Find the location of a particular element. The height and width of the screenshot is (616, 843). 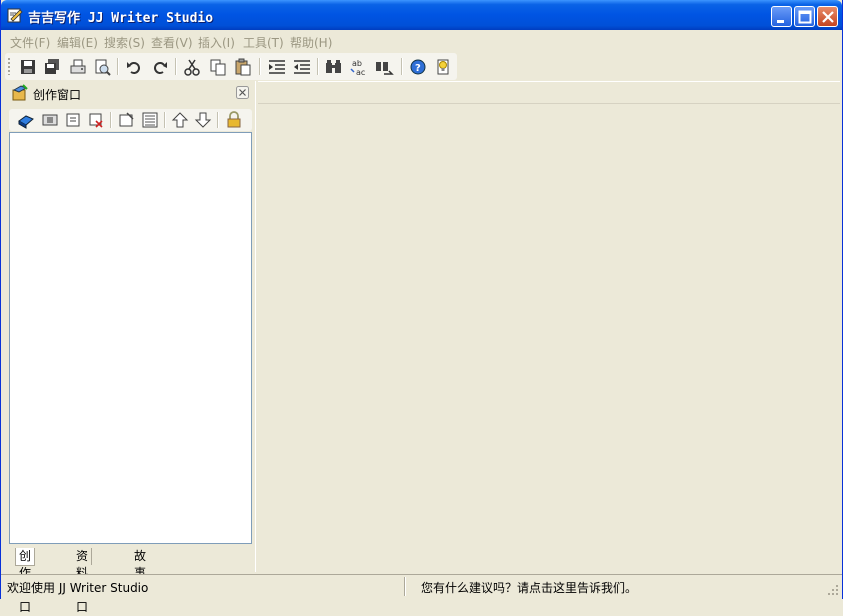

menu-tools: 工具(T) is located at coordinates (263, 42).